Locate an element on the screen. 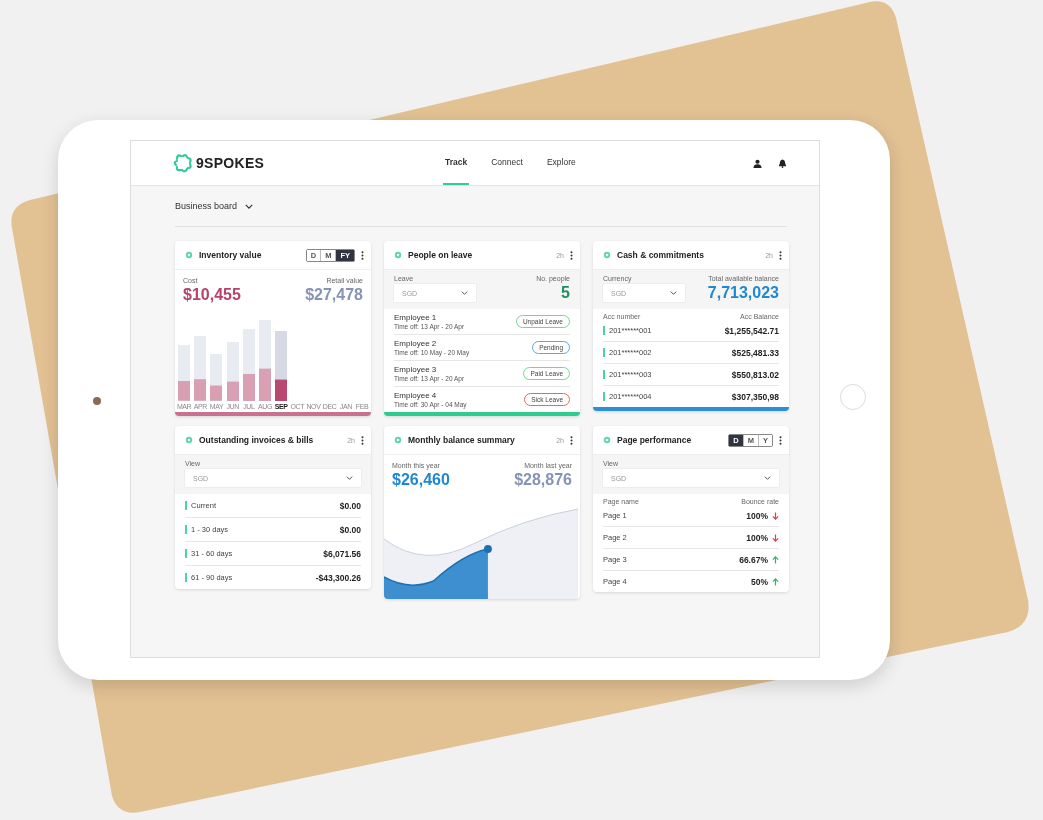  card-title: Outstanding invoices & bills is located at coordinates (257, 440).